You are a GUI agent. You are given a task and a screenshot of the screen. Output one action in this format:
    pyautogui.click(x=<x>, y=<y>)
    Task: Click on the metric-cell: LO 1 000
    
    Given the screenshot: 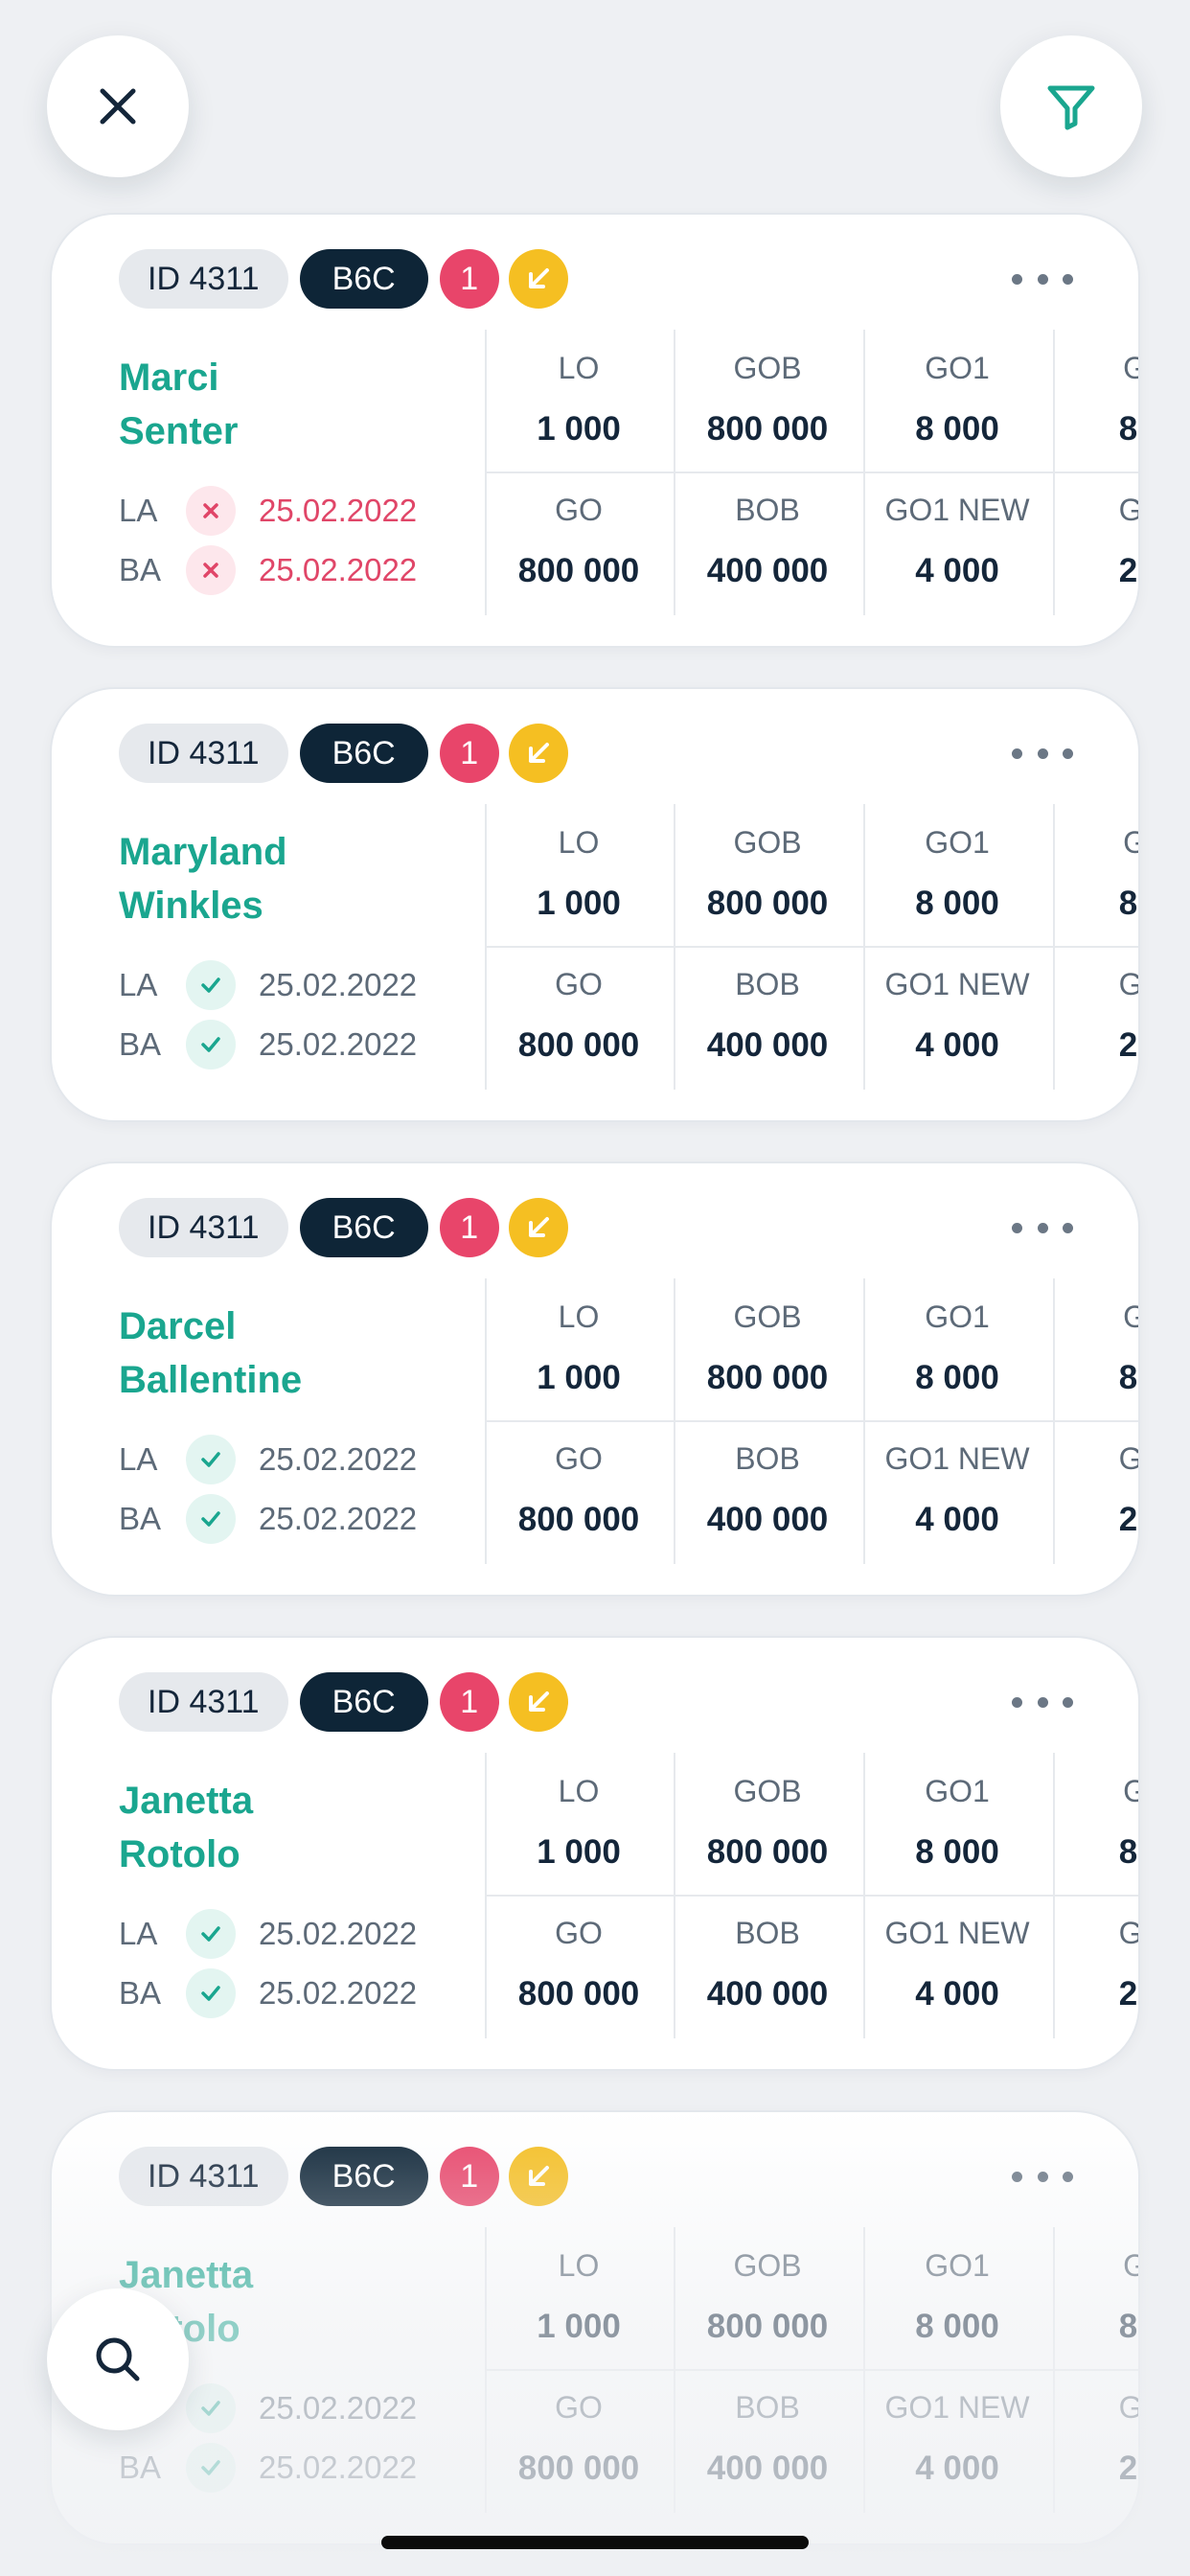 What is the action you would take?
    pyautogui.click(x=579, y=399)
    